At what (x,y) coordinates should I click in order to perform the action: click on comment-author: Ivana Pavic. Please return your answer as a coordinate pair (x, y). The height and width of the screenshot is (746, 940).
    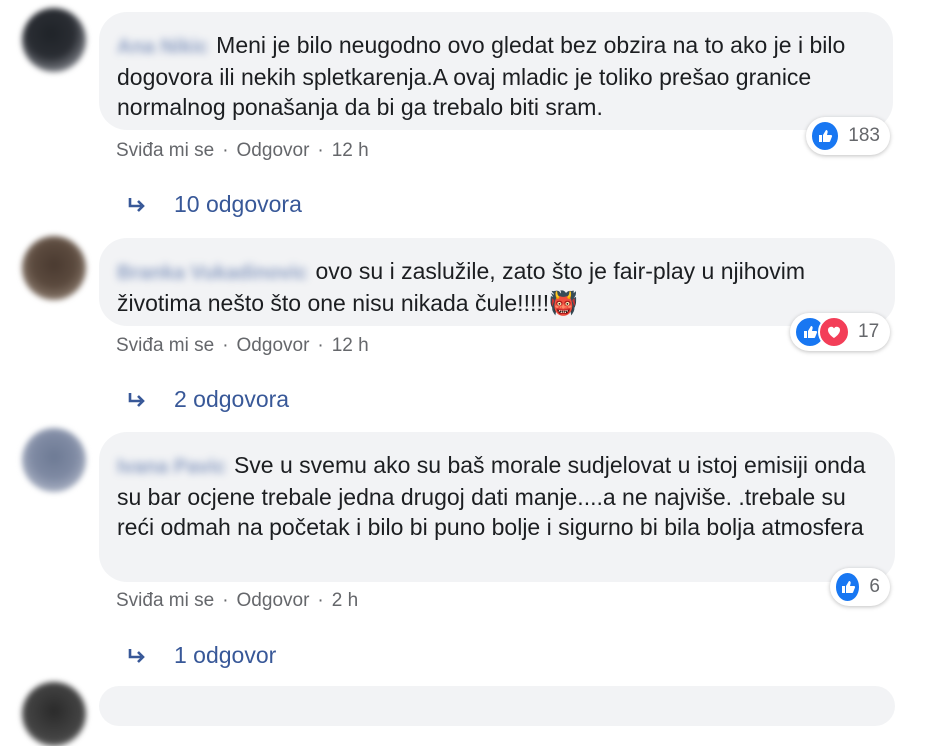
    Looking at the image, I should click on (171, 467).